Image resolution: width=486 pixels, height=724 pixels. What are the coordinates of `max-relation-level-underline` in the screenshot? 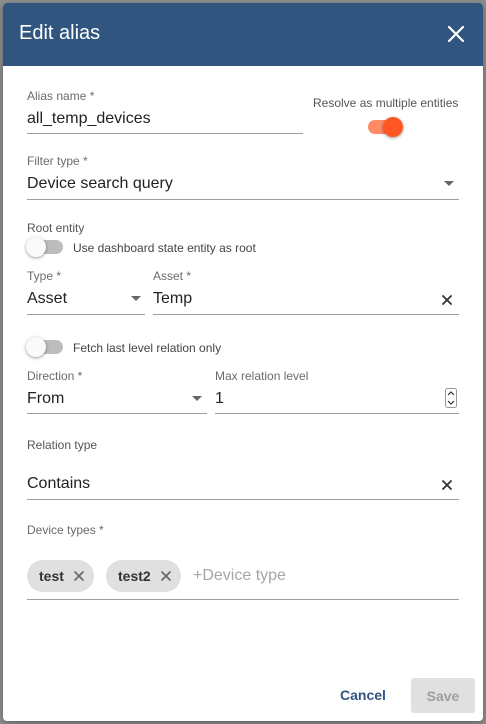 It's located at (337, 413).